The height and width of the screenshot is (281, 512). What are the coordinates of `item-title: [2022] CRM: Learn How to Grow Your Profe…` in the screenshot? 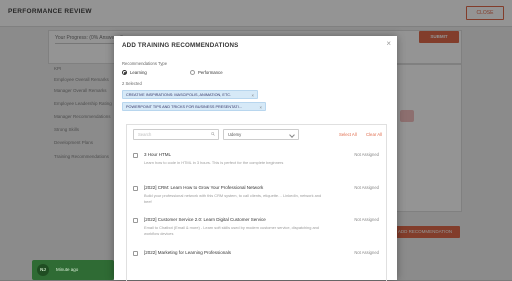 It's located at (204, 187).